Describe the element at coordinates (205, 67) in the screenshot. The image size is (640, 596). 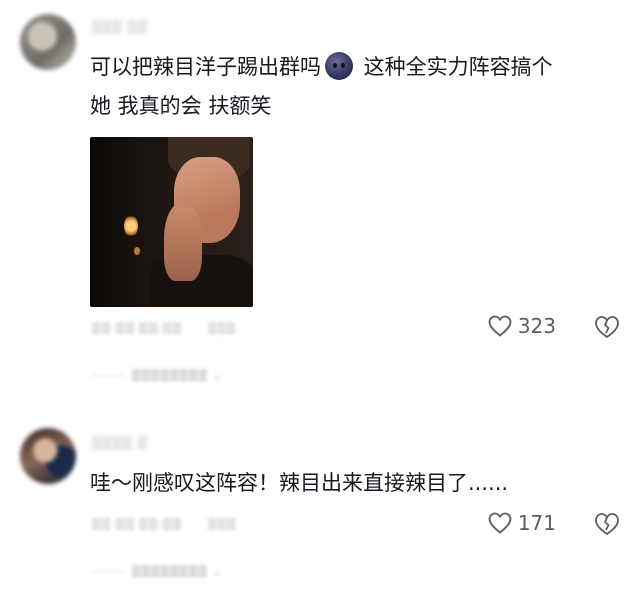
I see `comment-text-part1: 可以把辣目洋子踢出群吗` at that location.